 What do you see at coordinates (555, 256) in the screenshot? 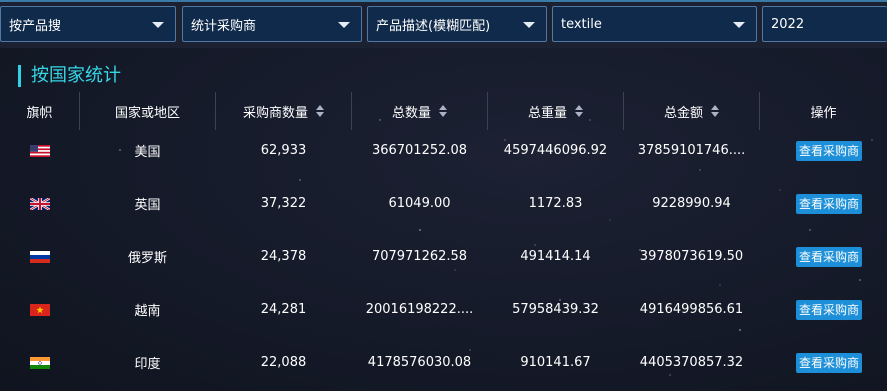
I see `total-weight: 491414.14` at bounding box center [555, 256].